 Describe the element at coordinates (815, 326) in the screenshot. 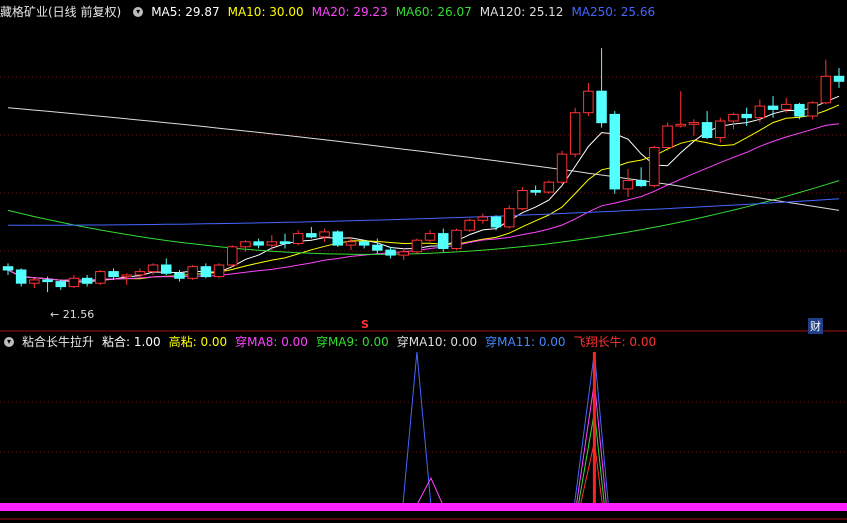

I see `finance-marker: 财` at that location.